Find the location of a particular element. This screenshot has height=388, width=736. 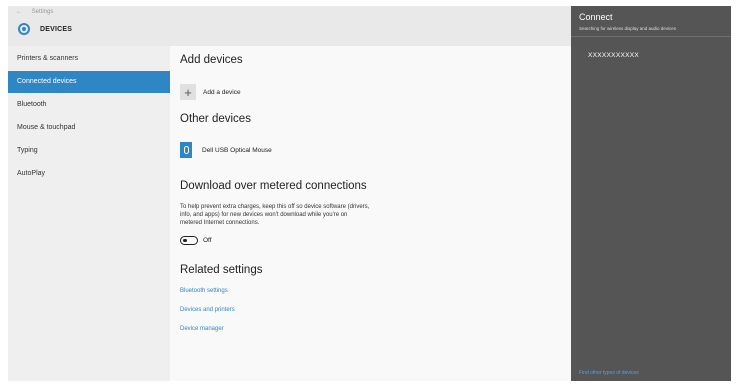

device-manager-link: Device manager is located at coordinates (202, 329).